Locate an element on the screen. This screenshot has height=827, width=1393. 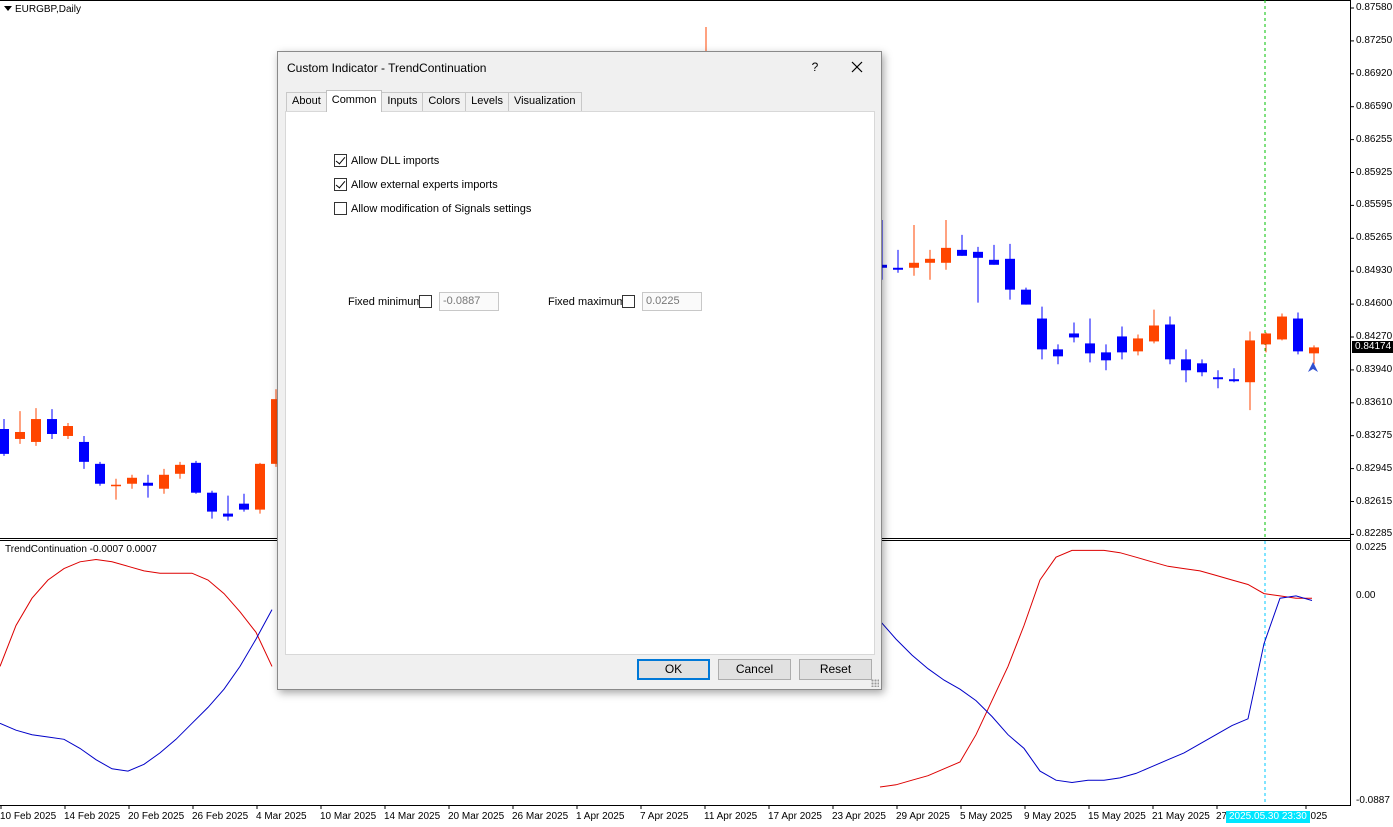
price-tick-label: 0.86920 is located at coordinates (1374, 73).